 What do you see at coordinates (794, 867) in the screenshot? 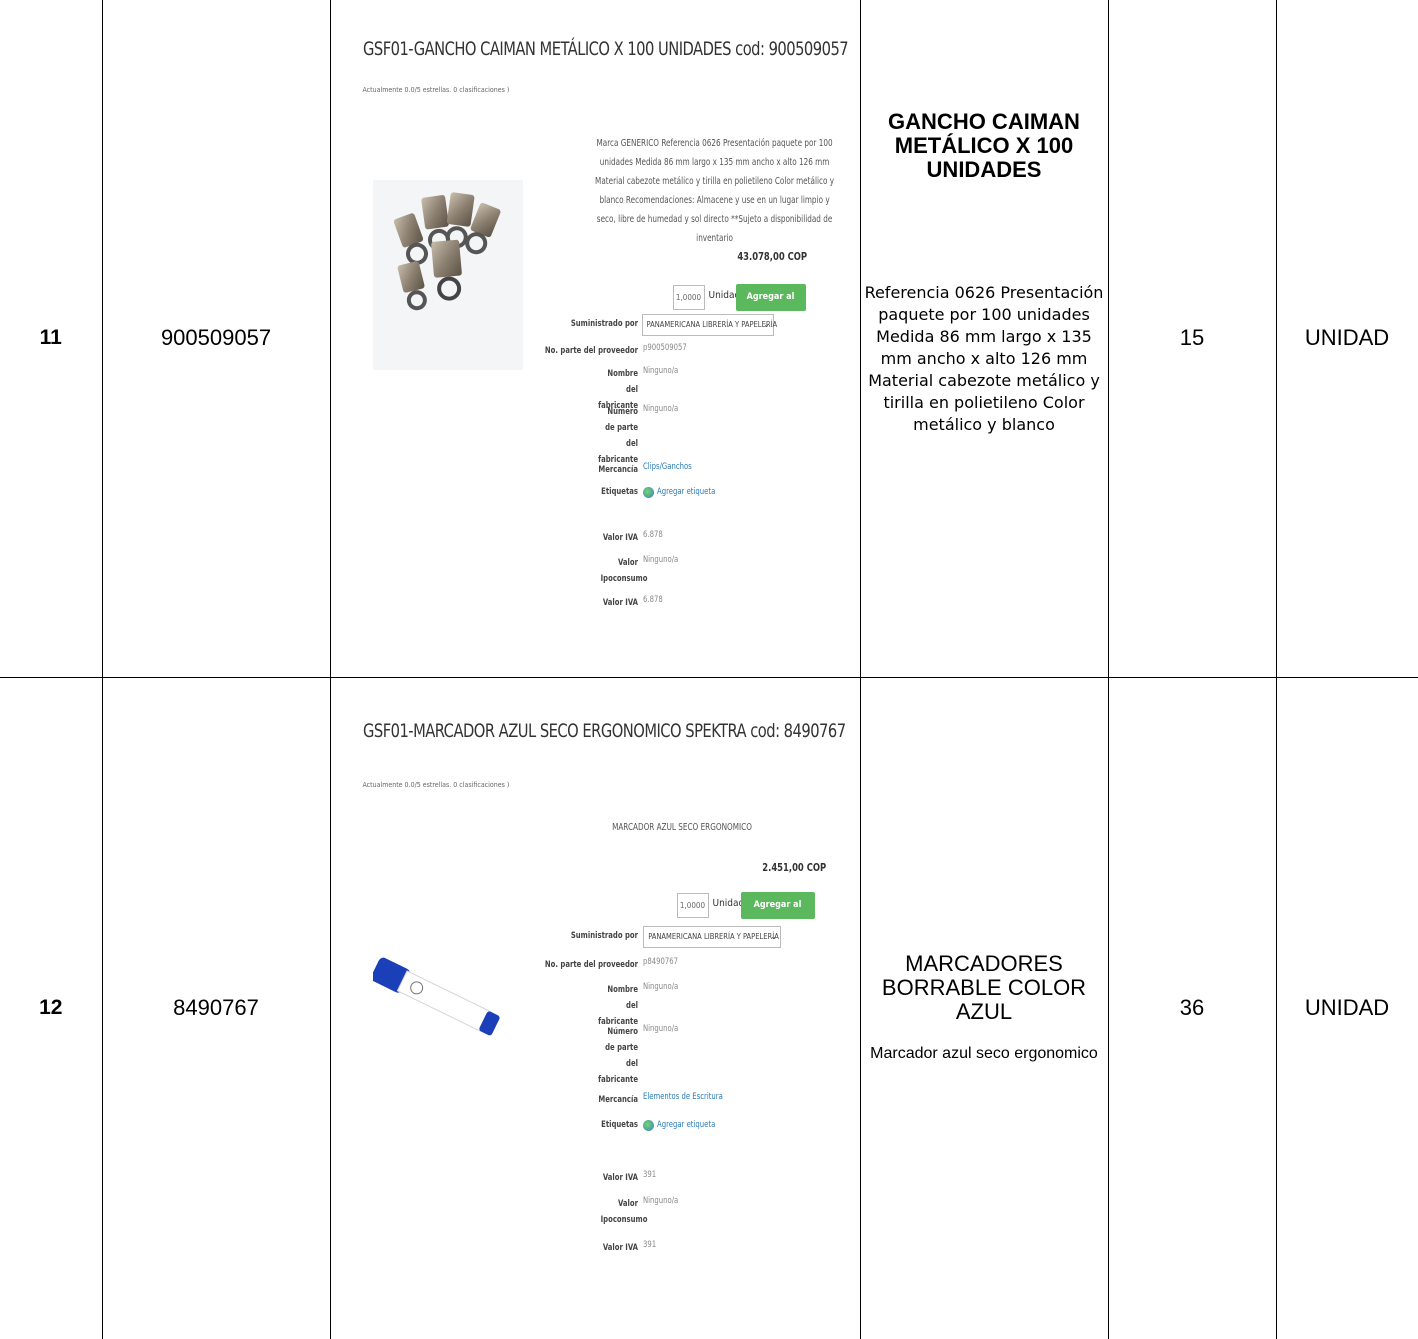
I see `product-price: 2.451,00 COP` at bounding box center [794, 867].